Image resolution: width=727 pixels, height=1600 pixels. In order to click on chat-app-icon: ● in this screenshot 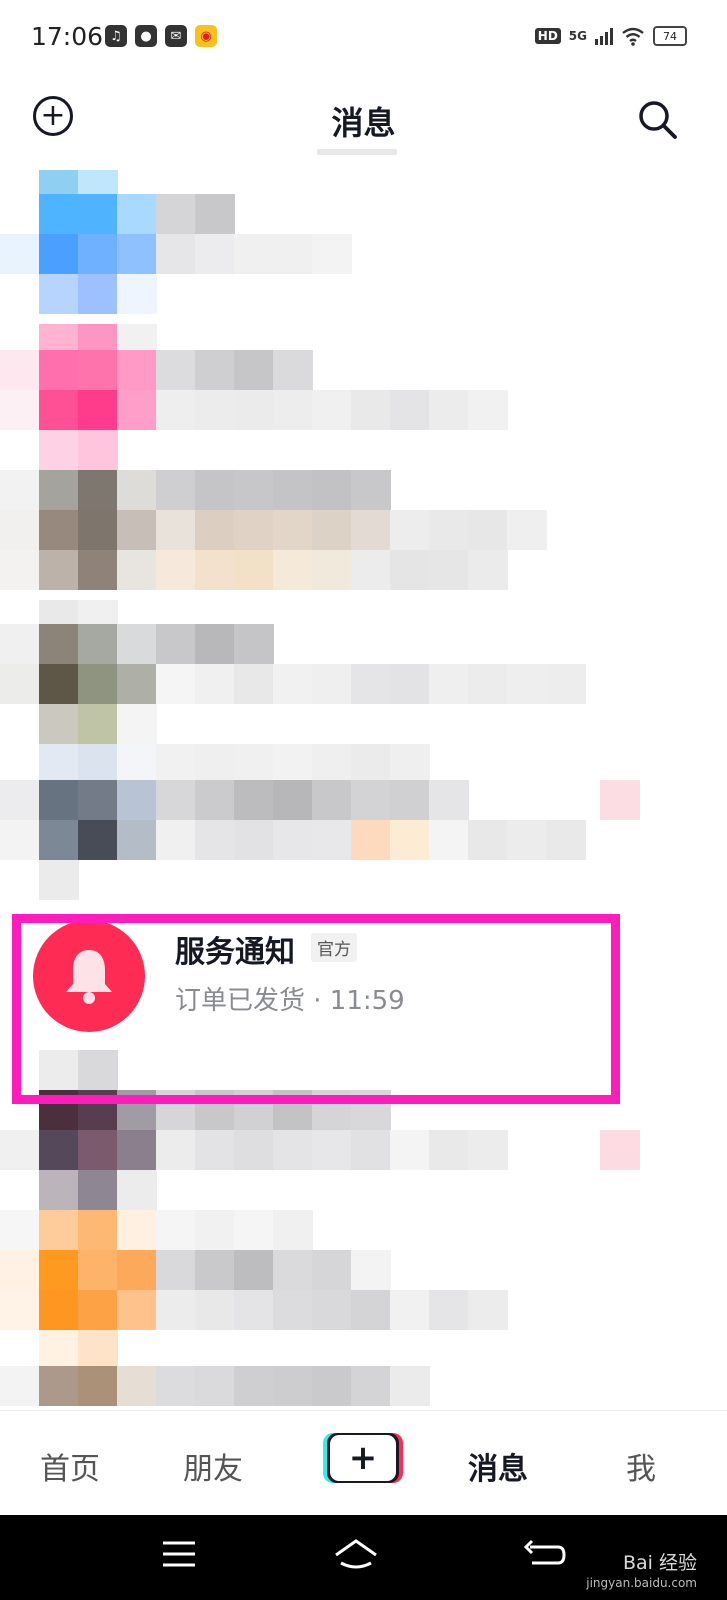, I will do `click(146, 36)`.